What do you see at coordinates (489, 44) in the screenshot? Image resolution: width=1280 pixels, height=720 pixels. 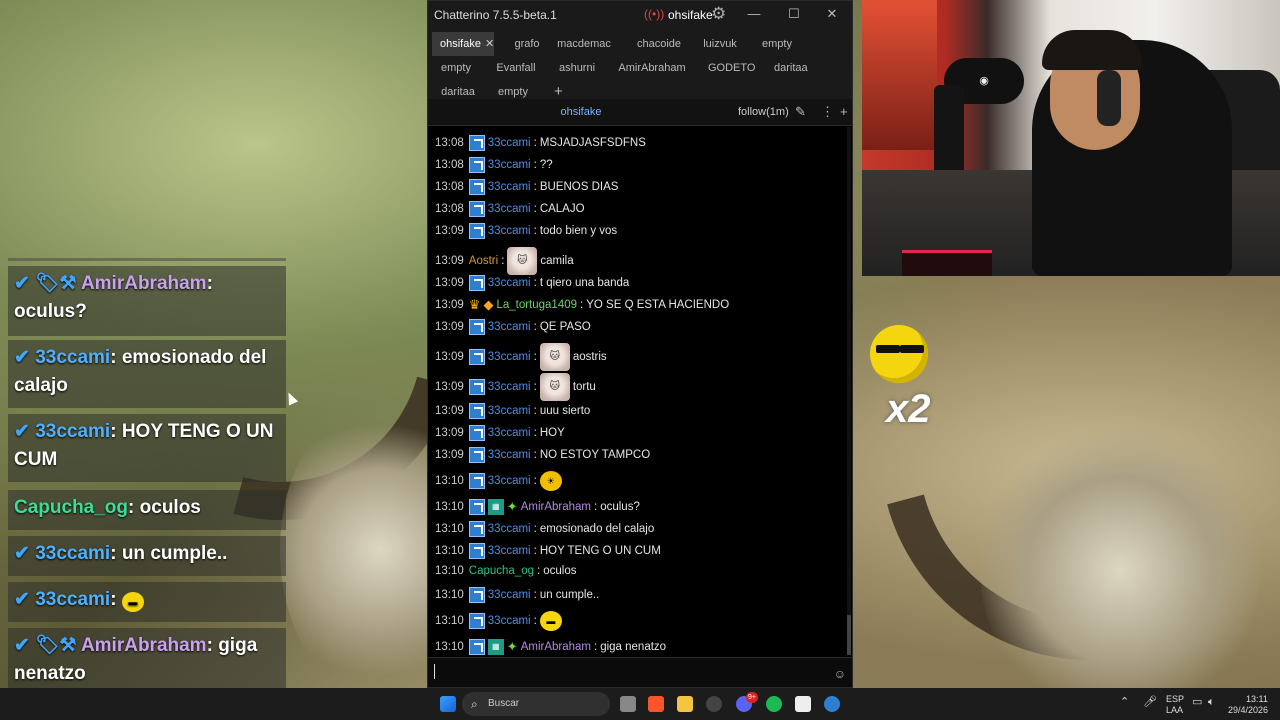 I see `close-tab-icon: ✕` at bounding box center [489, 44].